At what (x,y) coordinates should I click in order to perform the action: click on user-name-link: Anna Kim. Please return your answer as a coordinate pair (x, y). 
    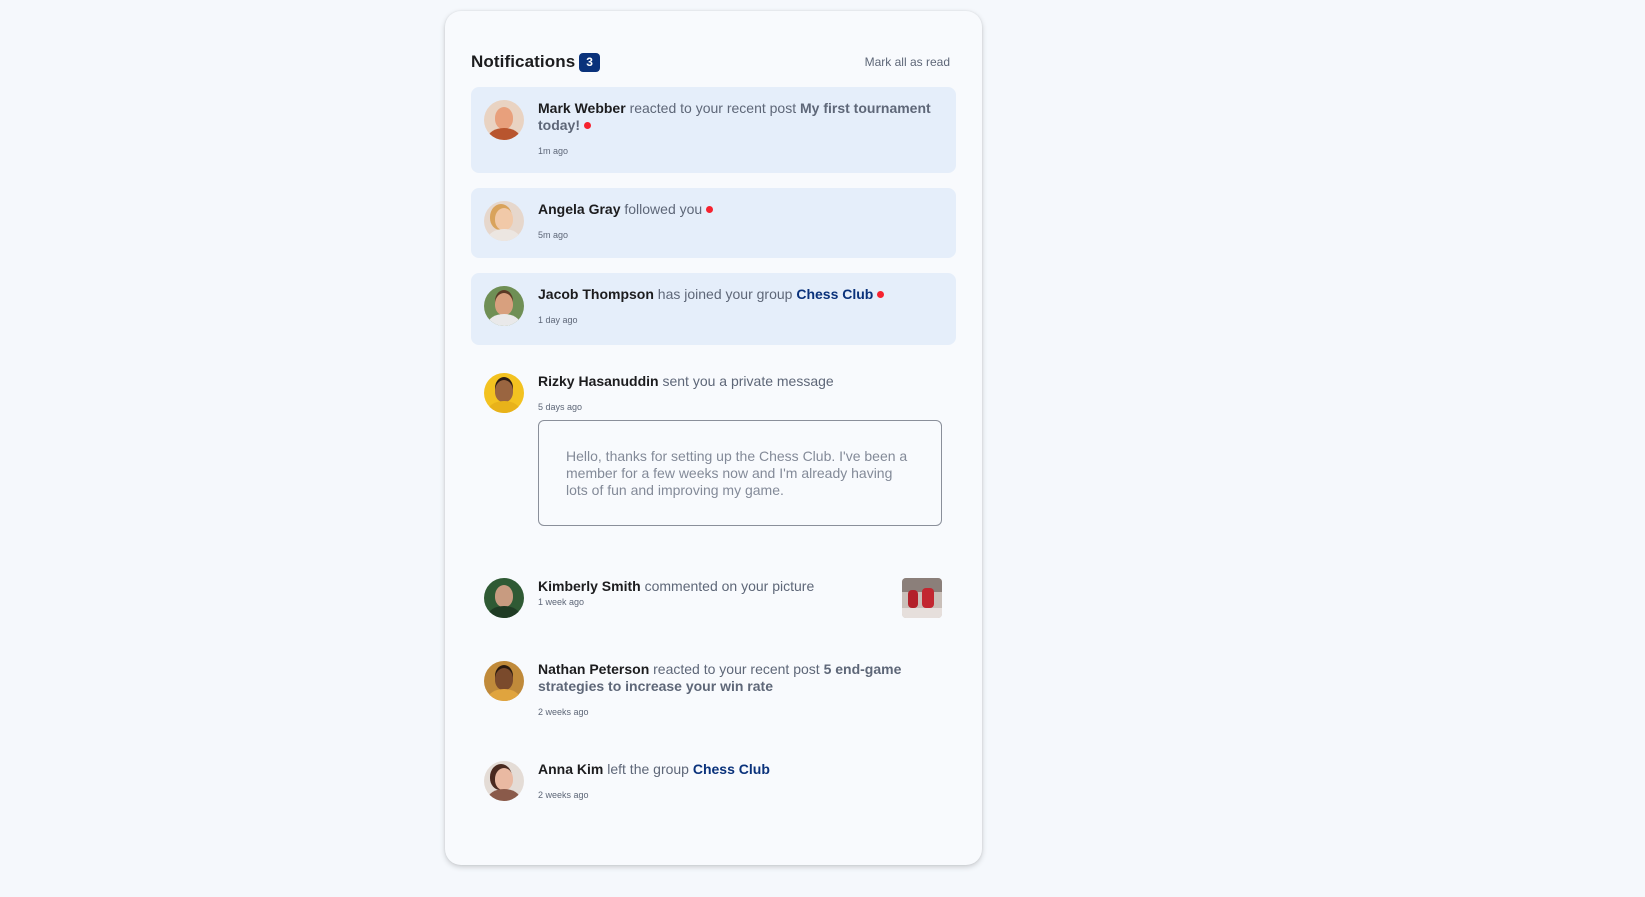
    Looking at the image, I should click on (570, 769).